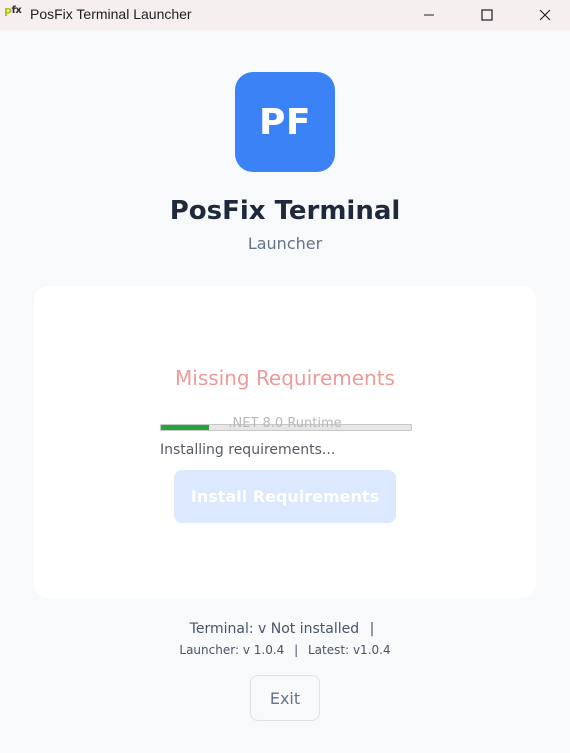 Image resolution: width=570 pixels, height=753 pixels. I want to click on minimize-button, so click(429, 15).